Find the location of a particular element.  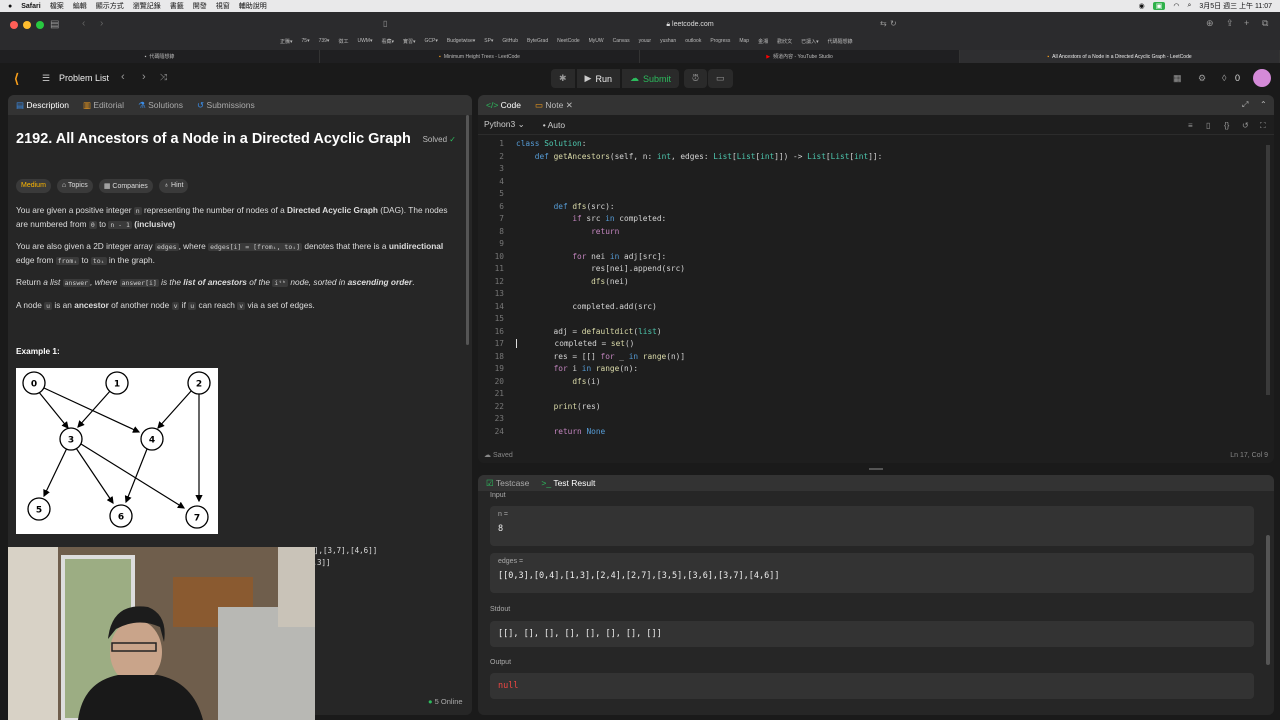

forward-icon: › is located at coordinates (101, 23).